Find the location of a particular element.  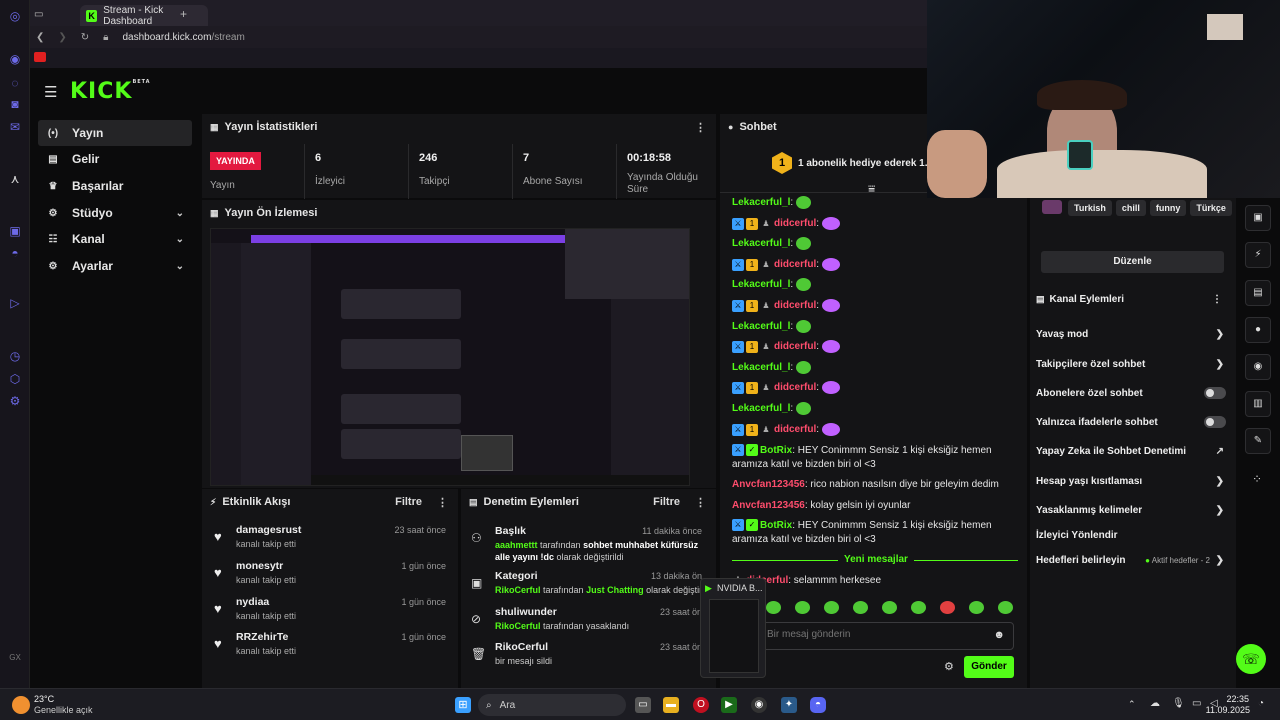

sidebar-item-yayin: (•) Yayın is located at coordinates (115, 133).